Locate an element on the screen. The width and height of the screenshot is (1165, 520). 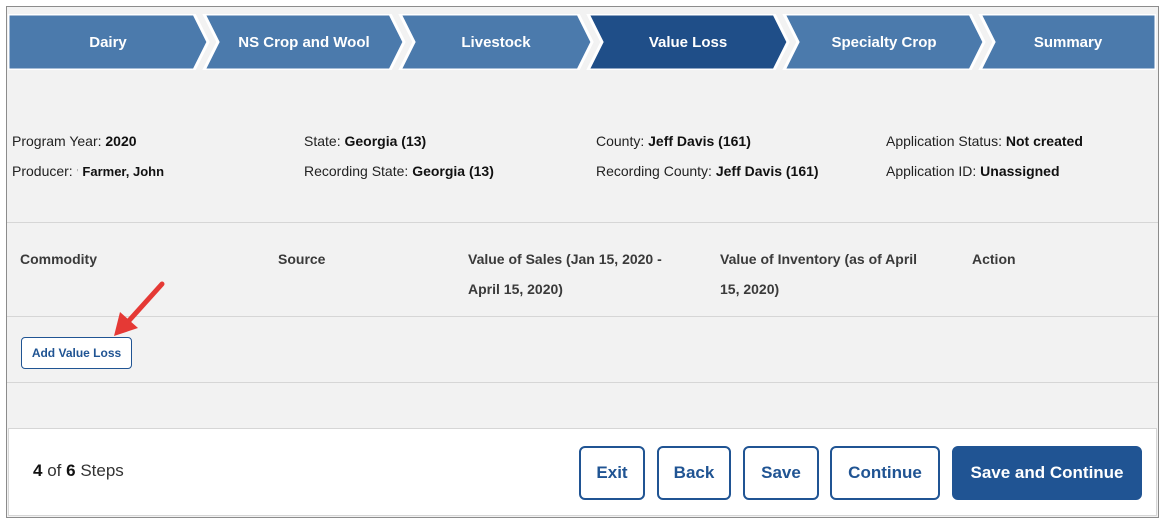
step-label: Summary is located at coordinates (1068, 42).